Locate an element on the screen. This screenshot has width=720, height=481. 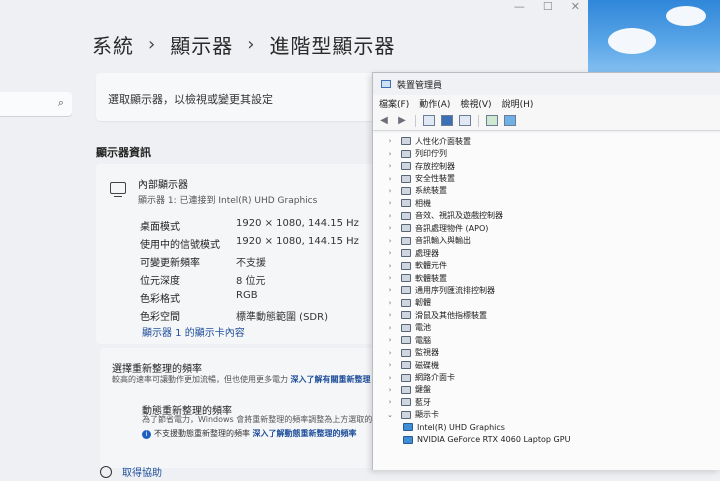
breadcrumb-display: 顯示器 is located at coordinates (201, 44).